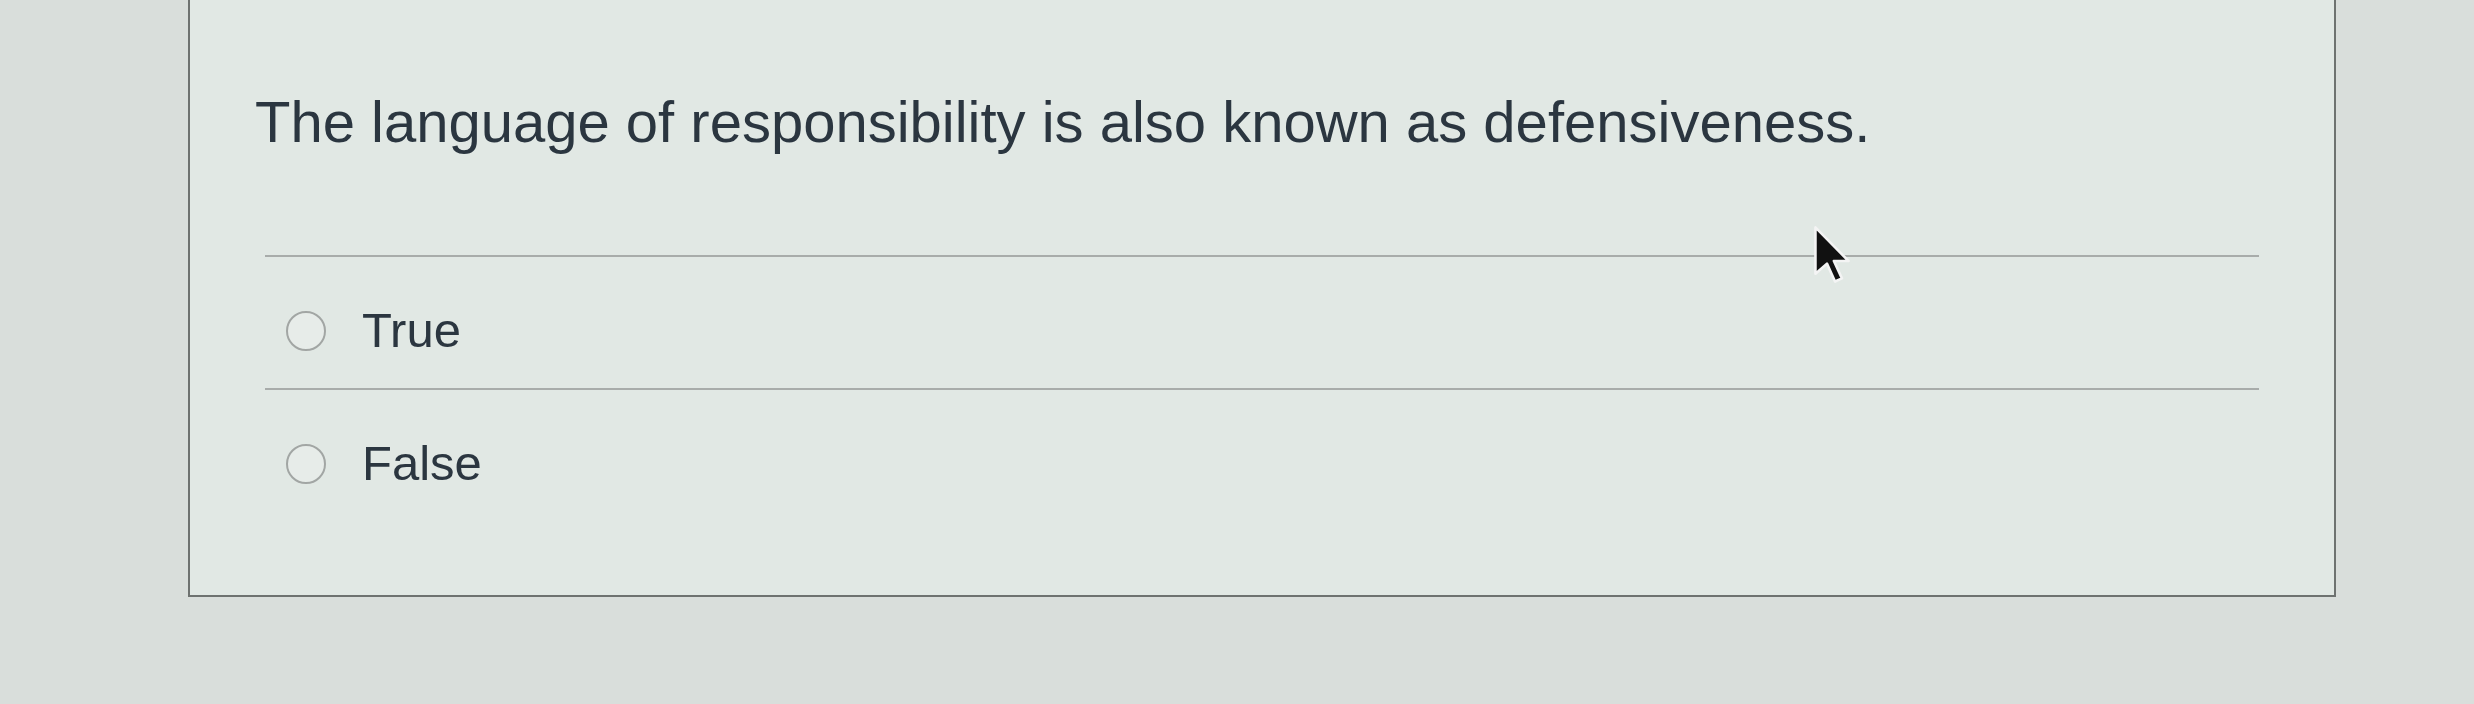  I want to click on option-label: True, so click(411, 330).